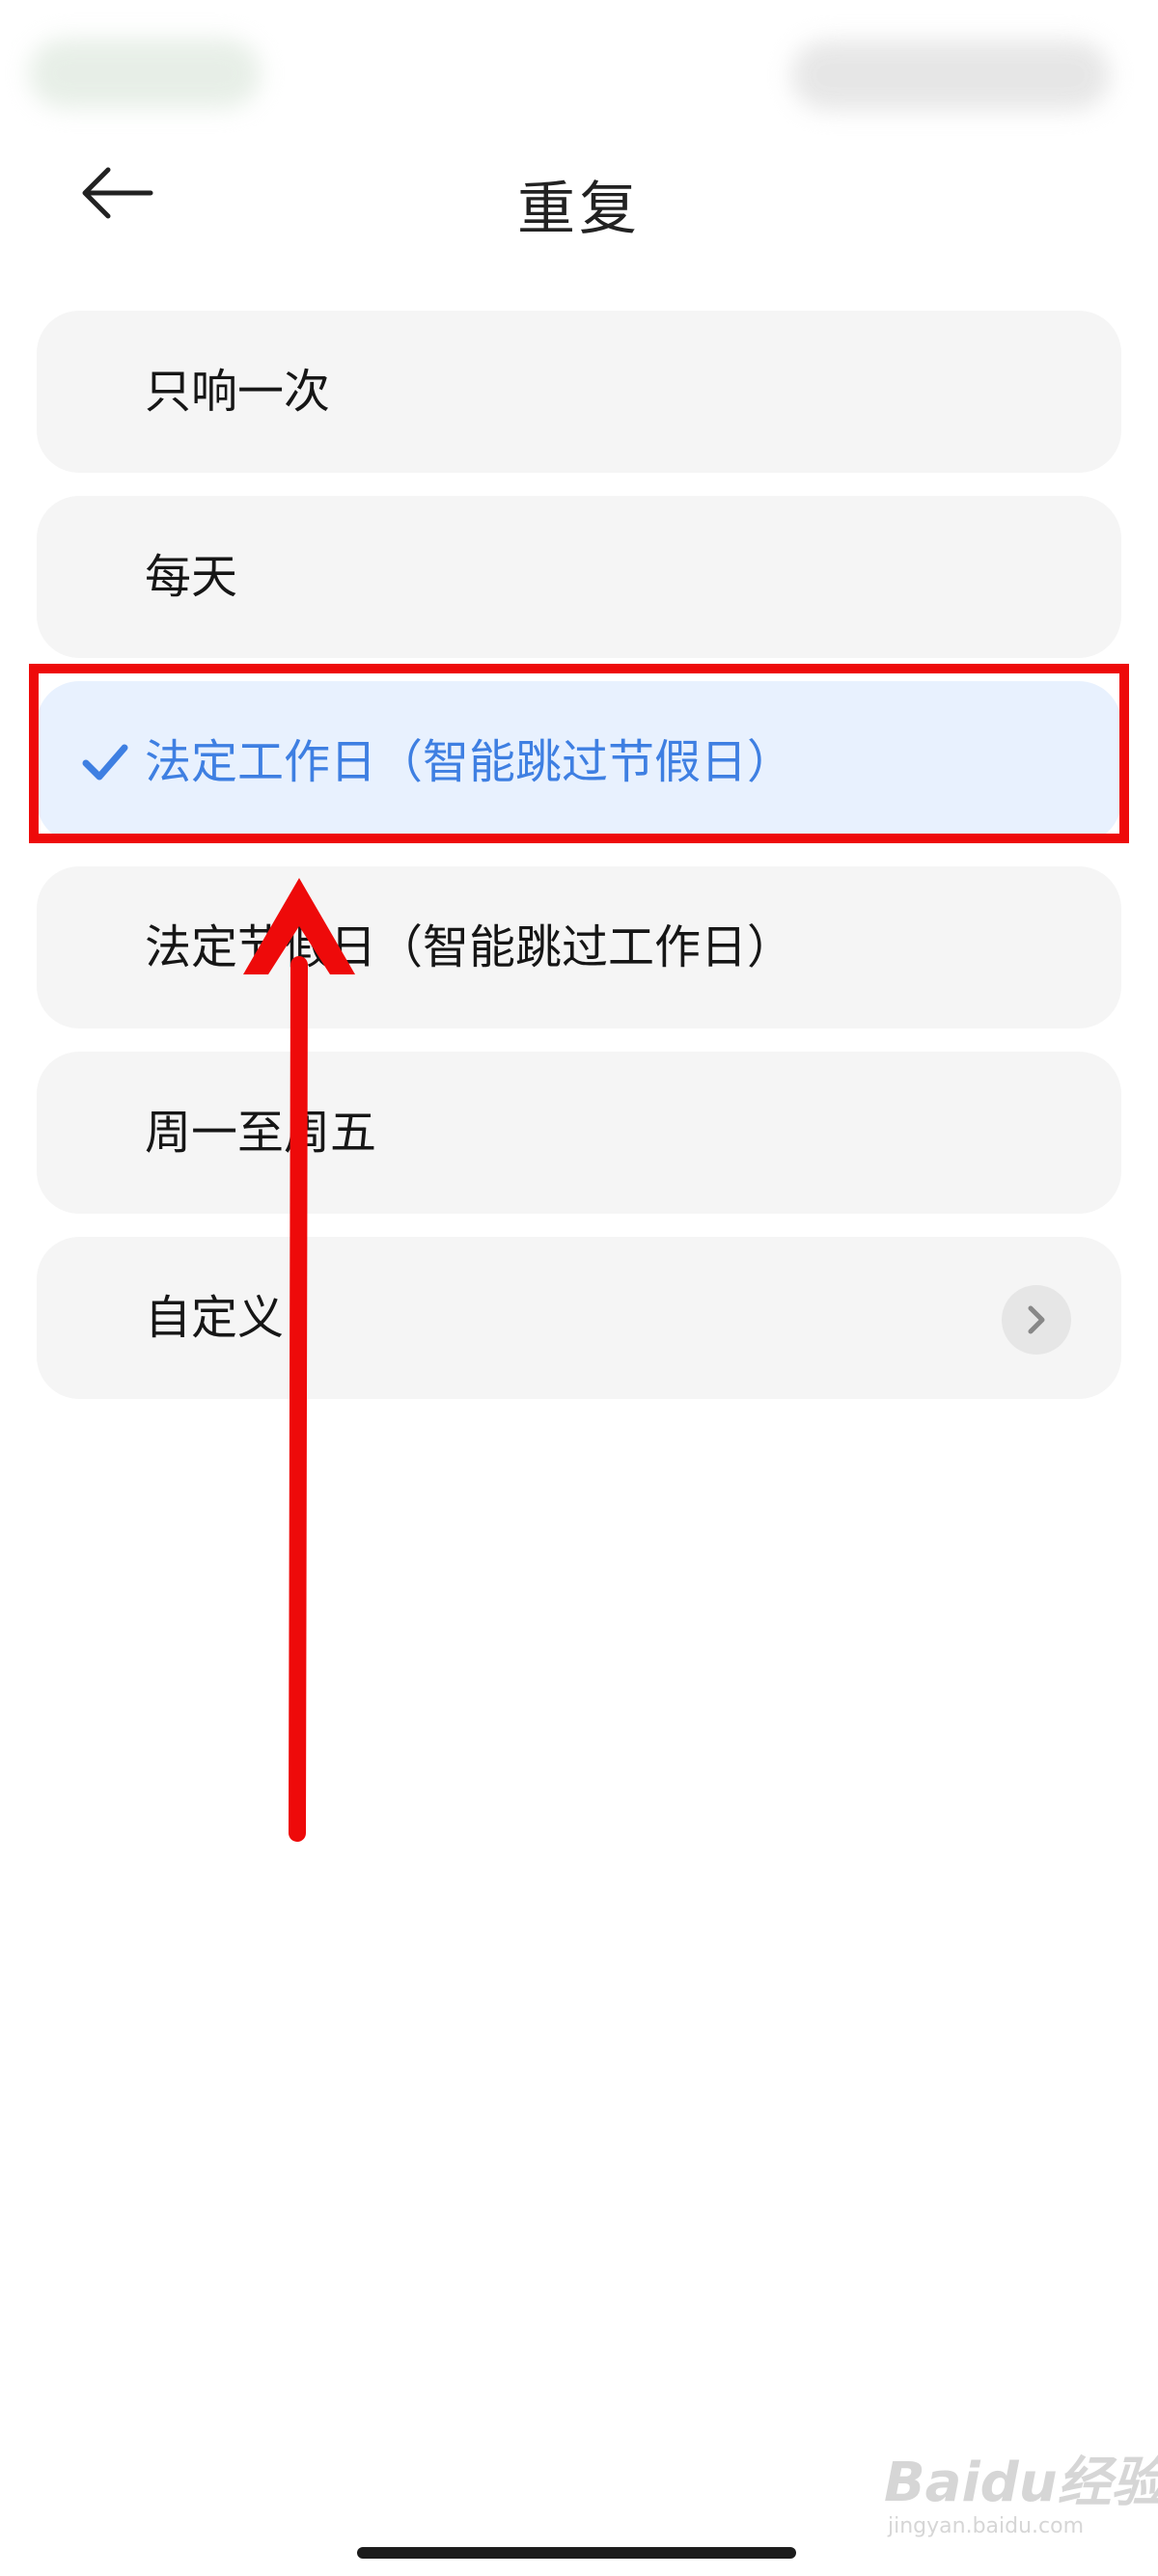  Describe the element at coordinates (145, 74) in the screenshot. I see `status-bar-left-blurred` at that location.